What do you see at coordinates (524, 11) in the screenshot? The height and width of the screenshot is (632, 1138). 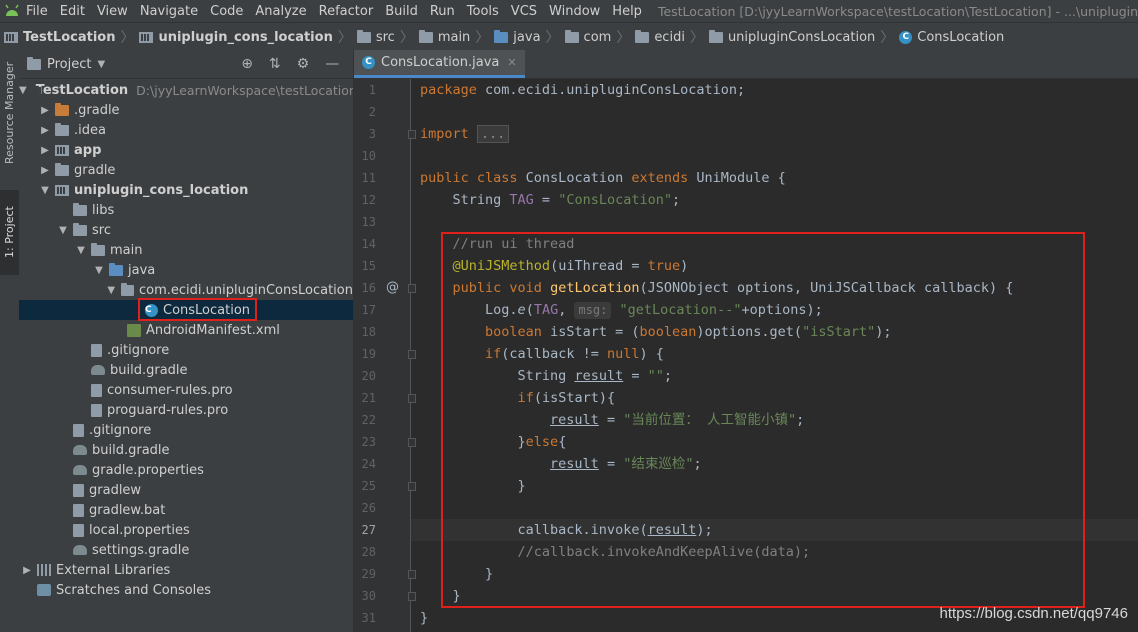 I see `menu-vcs: VCS` at bounding box center [524, 11].